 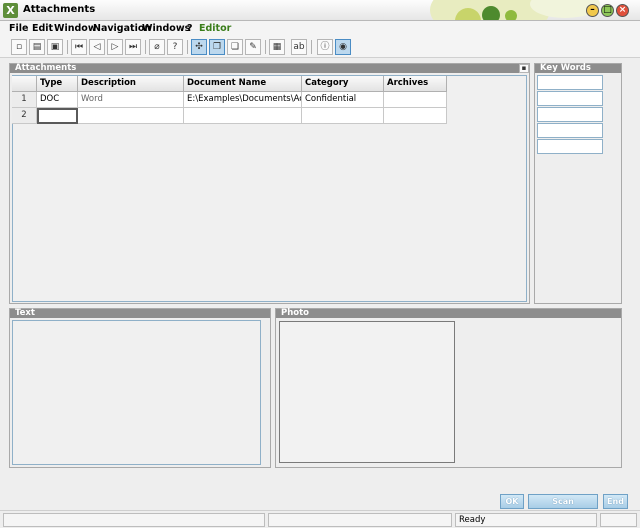 What do you see at coordinates (277, 47) in the screenshot?
I see `grid-icon: ▦` at bounding box center [277, 47].